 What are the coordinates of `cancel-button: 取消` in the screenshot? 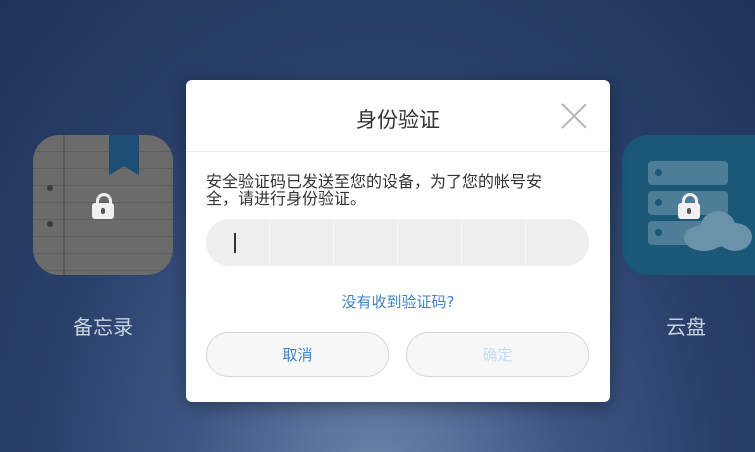 It's located at (297, 354).